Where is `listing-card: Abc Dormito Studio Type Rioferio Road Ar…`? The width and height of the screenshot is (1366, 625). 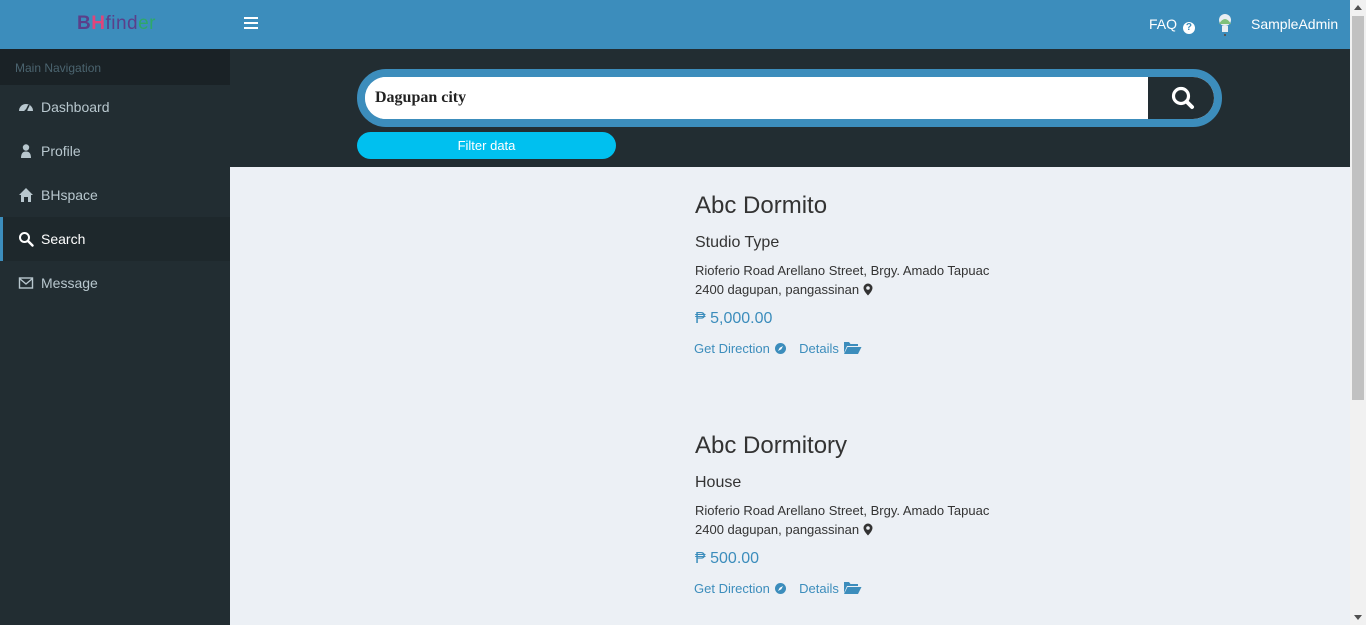 listing-card: Abc Dormito Studio Type Rioferio Road Ar… is located at coordinates (894, 274).